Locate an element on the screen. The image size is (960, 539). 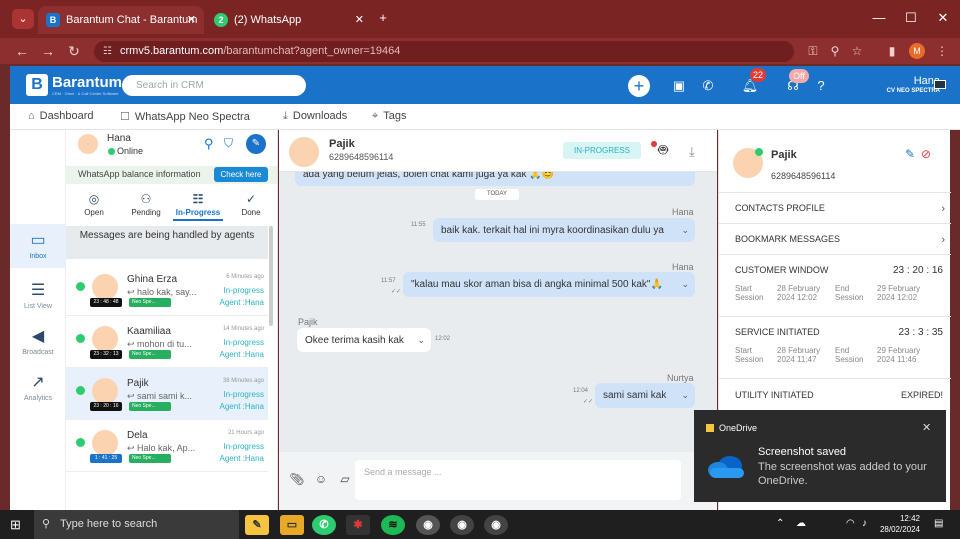
online-status-dot is located at coordinates (111, 151).